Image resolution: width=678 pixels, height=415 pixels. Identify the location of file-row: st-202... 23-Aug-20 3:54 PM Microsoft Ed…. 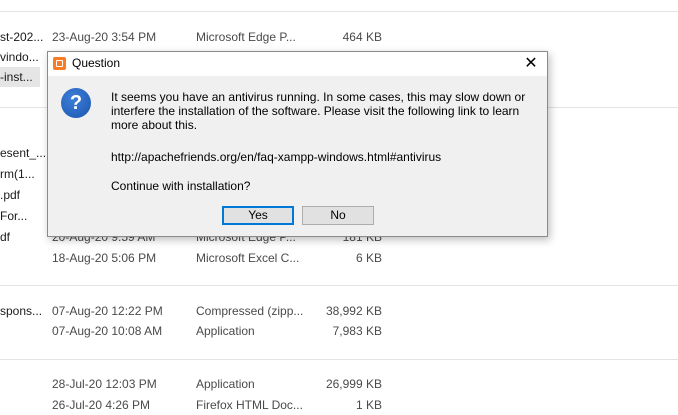
(339, 37).